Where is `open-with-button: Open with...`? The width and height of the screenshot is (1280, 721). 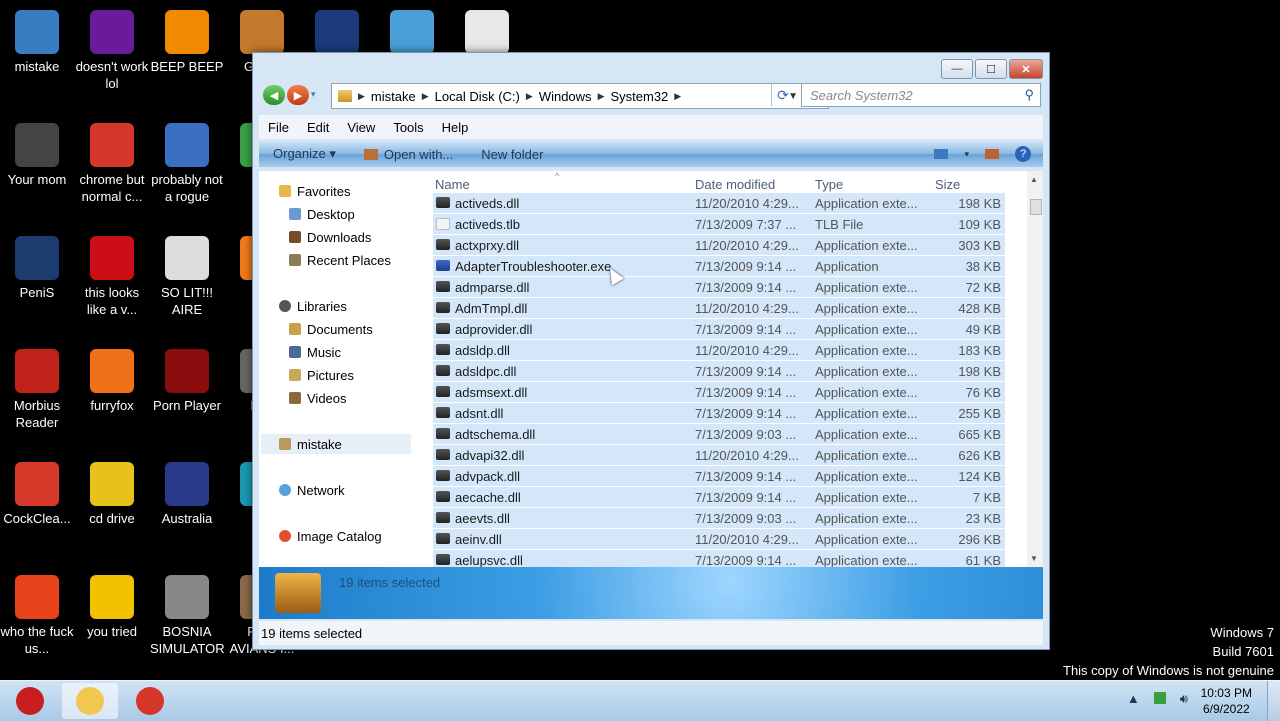
open-with-button: Open with... is located at coordinates (408, 154).